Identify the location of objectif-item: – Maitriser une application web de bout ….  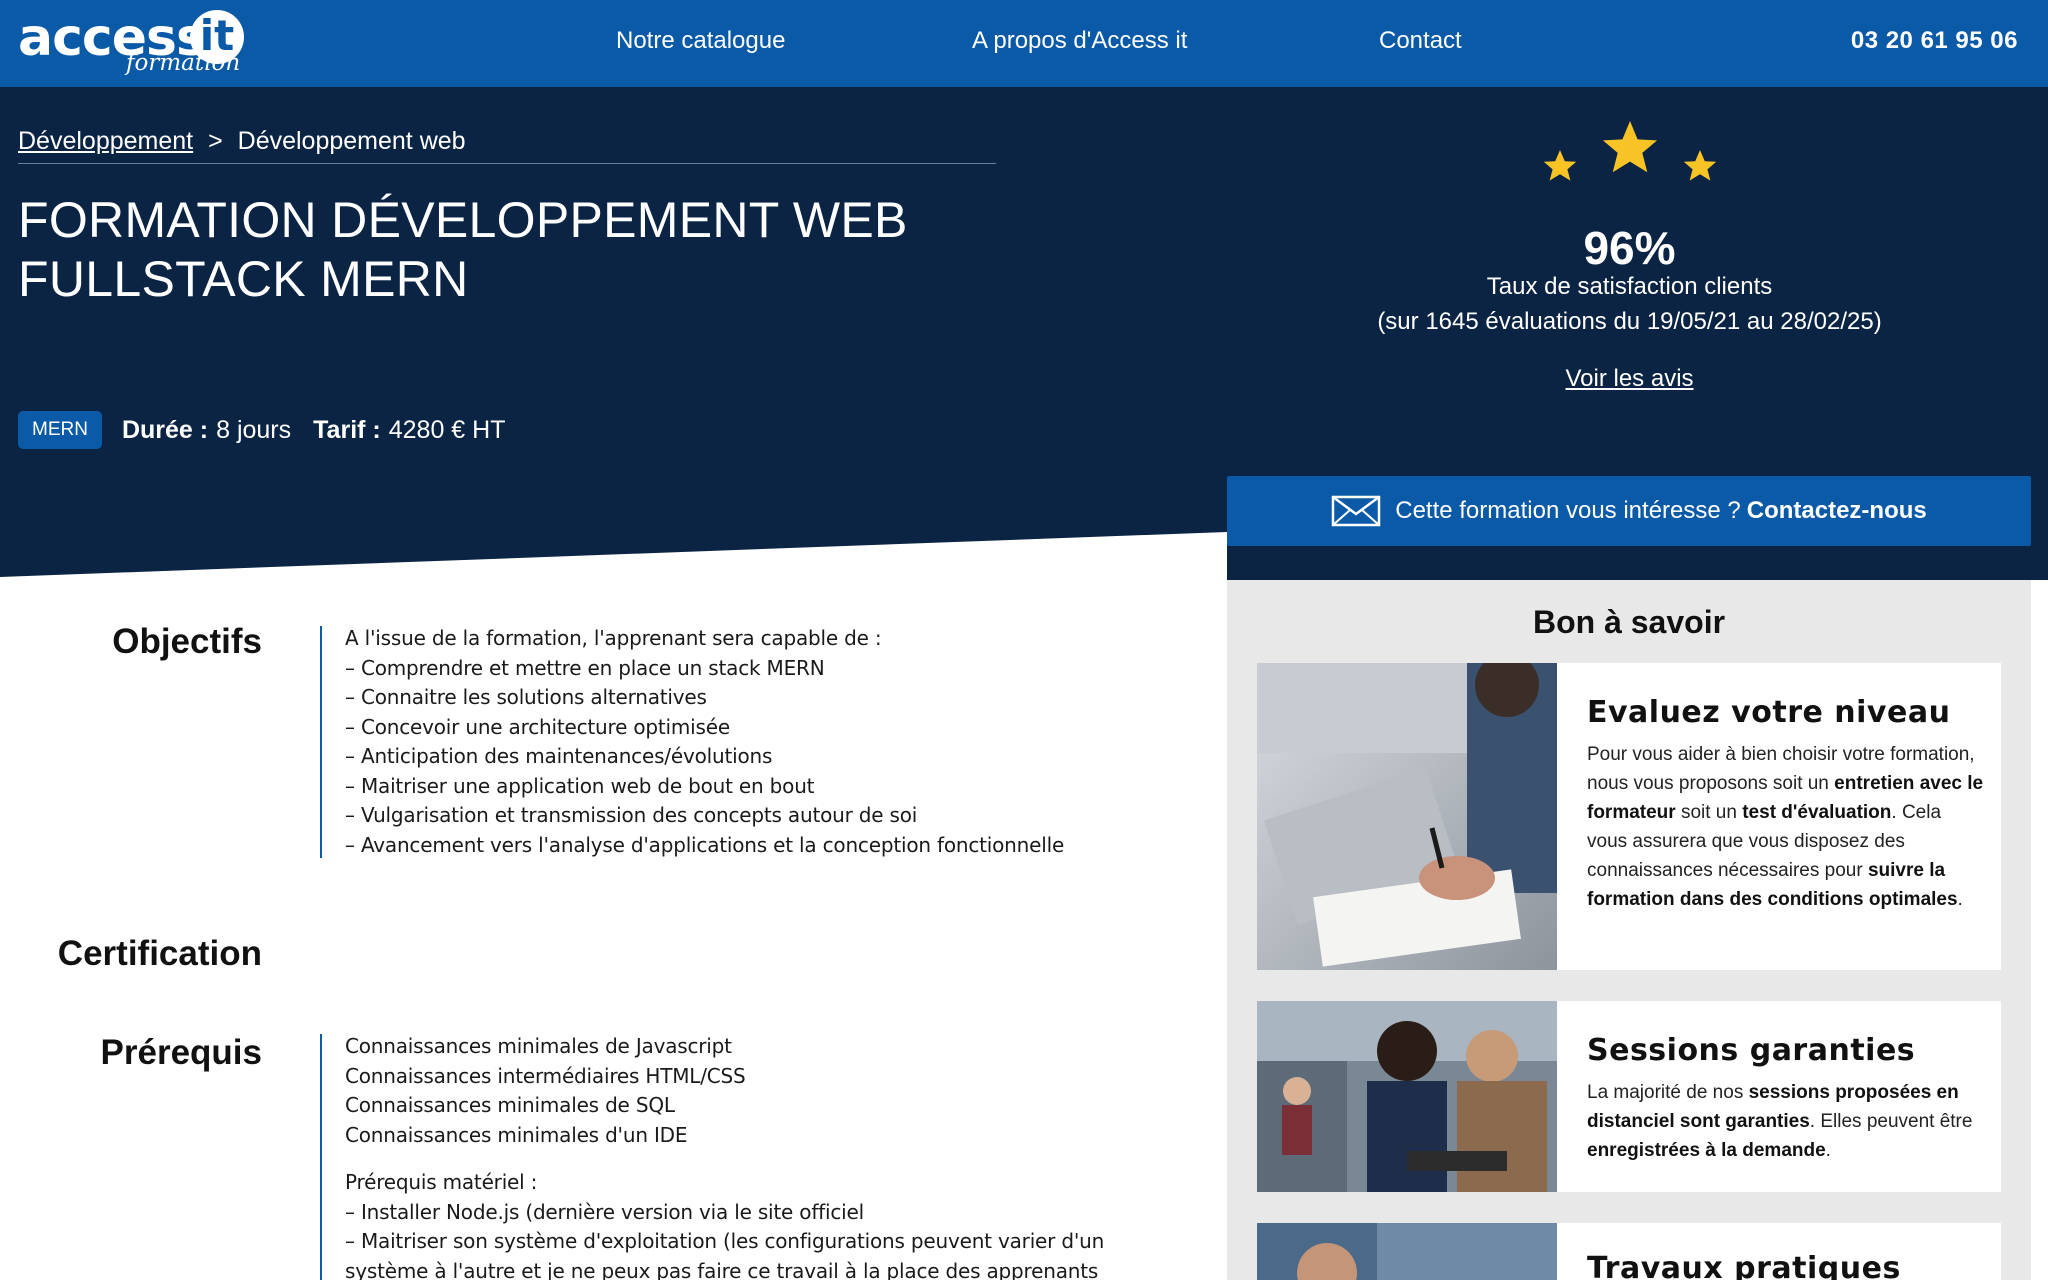
(580, 785).